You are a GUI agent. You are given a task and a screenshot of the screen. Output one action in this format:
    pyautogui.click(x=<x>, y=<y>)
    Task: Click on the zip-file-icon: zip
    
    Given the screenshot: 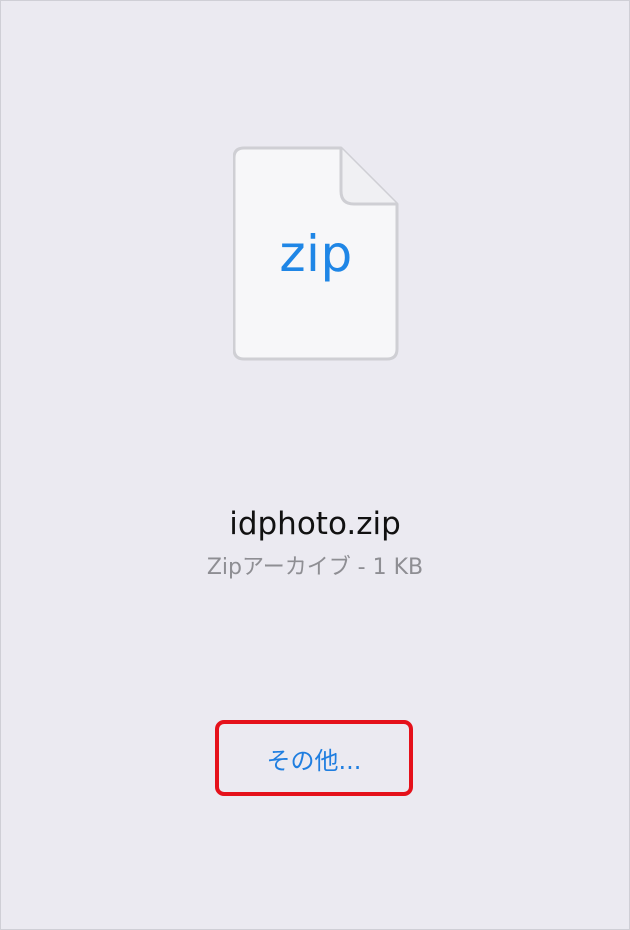 What is the action you would take?
    pyautogui.click(x=316, y=253)
    